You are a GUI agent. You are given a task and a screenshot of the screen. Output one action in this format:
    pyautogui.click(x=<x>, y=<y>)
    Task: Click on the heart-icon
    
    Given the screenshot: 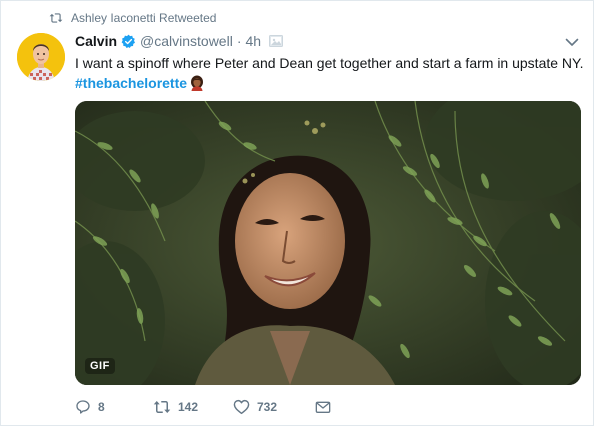 What is the action you would take?
    pyautogui.click(x=241, y=407)
    